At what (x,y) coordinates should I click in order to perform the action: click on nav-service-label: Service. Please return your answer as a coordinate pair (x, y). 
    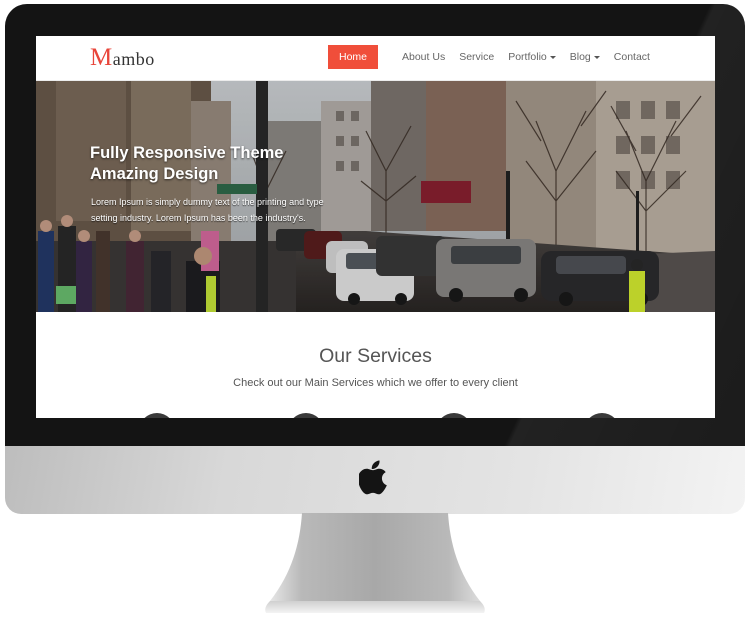
    Looking at the image, I should click on (477, 57).